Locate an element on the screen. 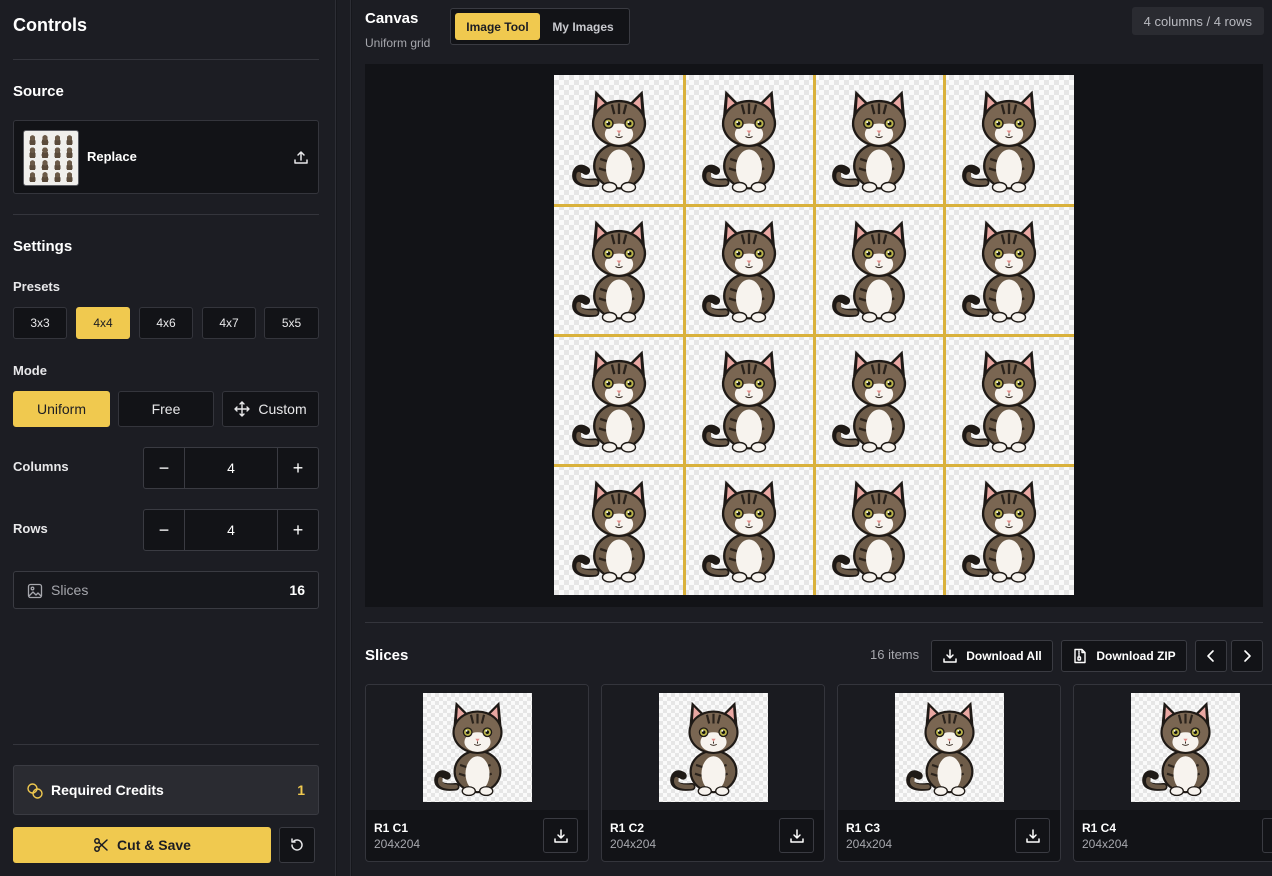 The image size is (1272, 876). slice-card: R1 C1 204x204 is located at coordinates (477, 773).